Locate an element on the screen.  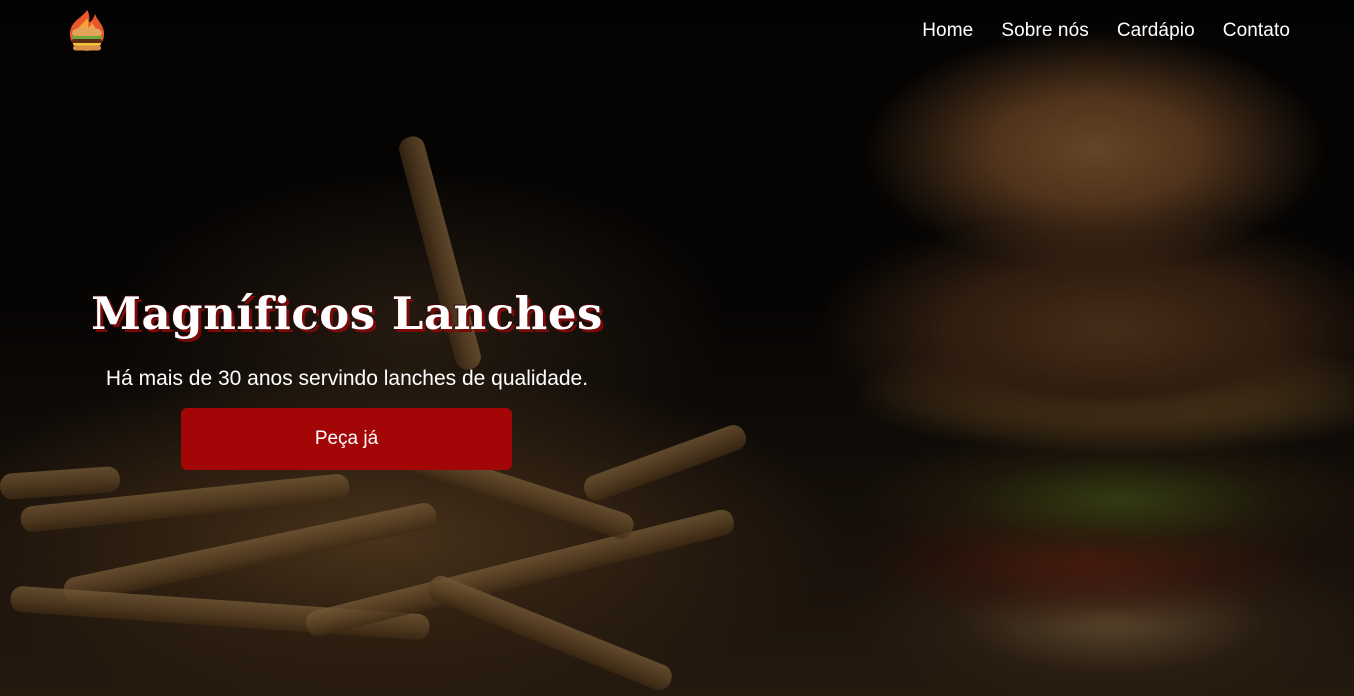
nav-link-contato: Contato is located at coordinates (1256, 31).